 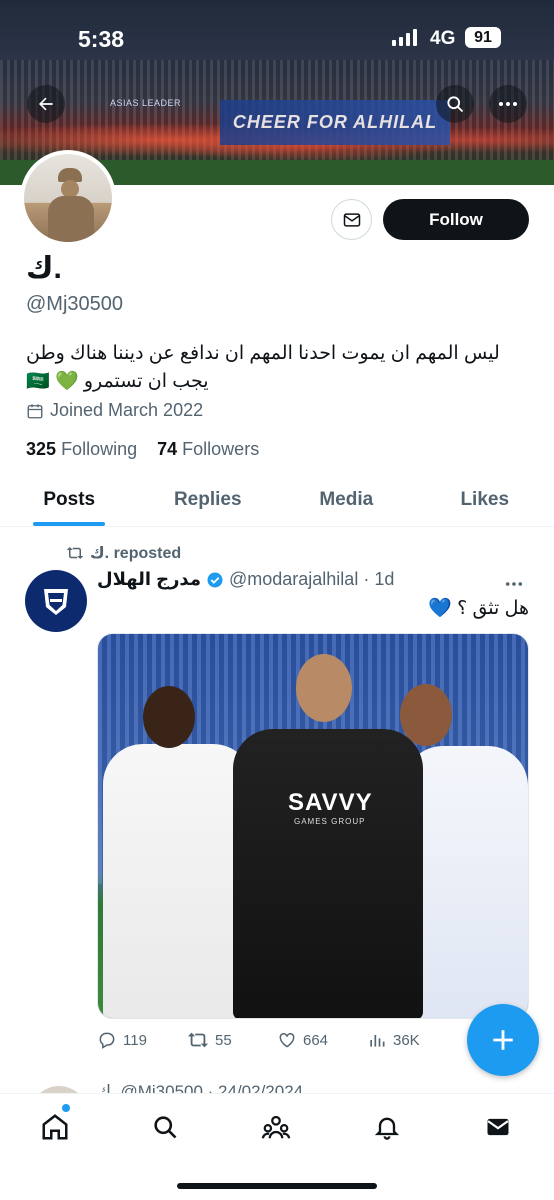 I want to click on bell-icon, so click(x=387, y=1128).